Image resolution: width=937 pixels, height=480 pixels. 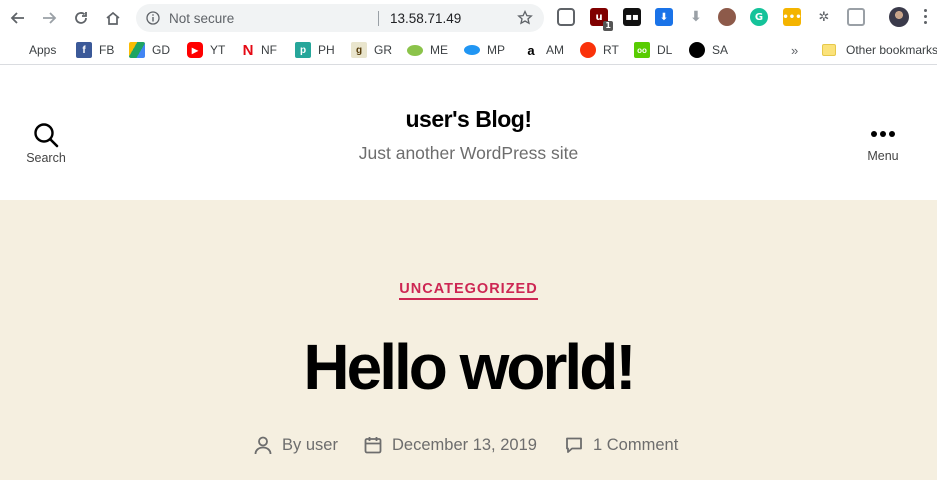 What do you see at coordinates (531, 50) in the screenshot?
I see `amazon-icon: a` at bounding box center [531, 50].